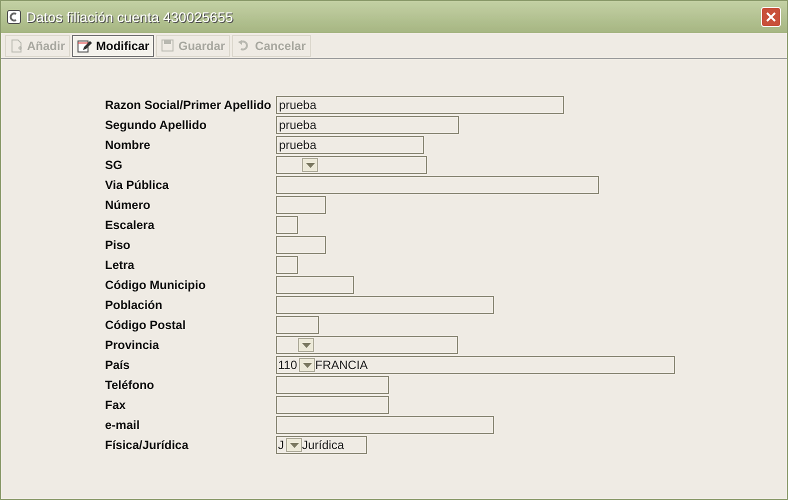 The width and height of the screenshot is (788, 500). What do you see at coordinates (146, 325) in the screenshot?
I see `field-label: Código Postal` at bounding box center [146, 325].